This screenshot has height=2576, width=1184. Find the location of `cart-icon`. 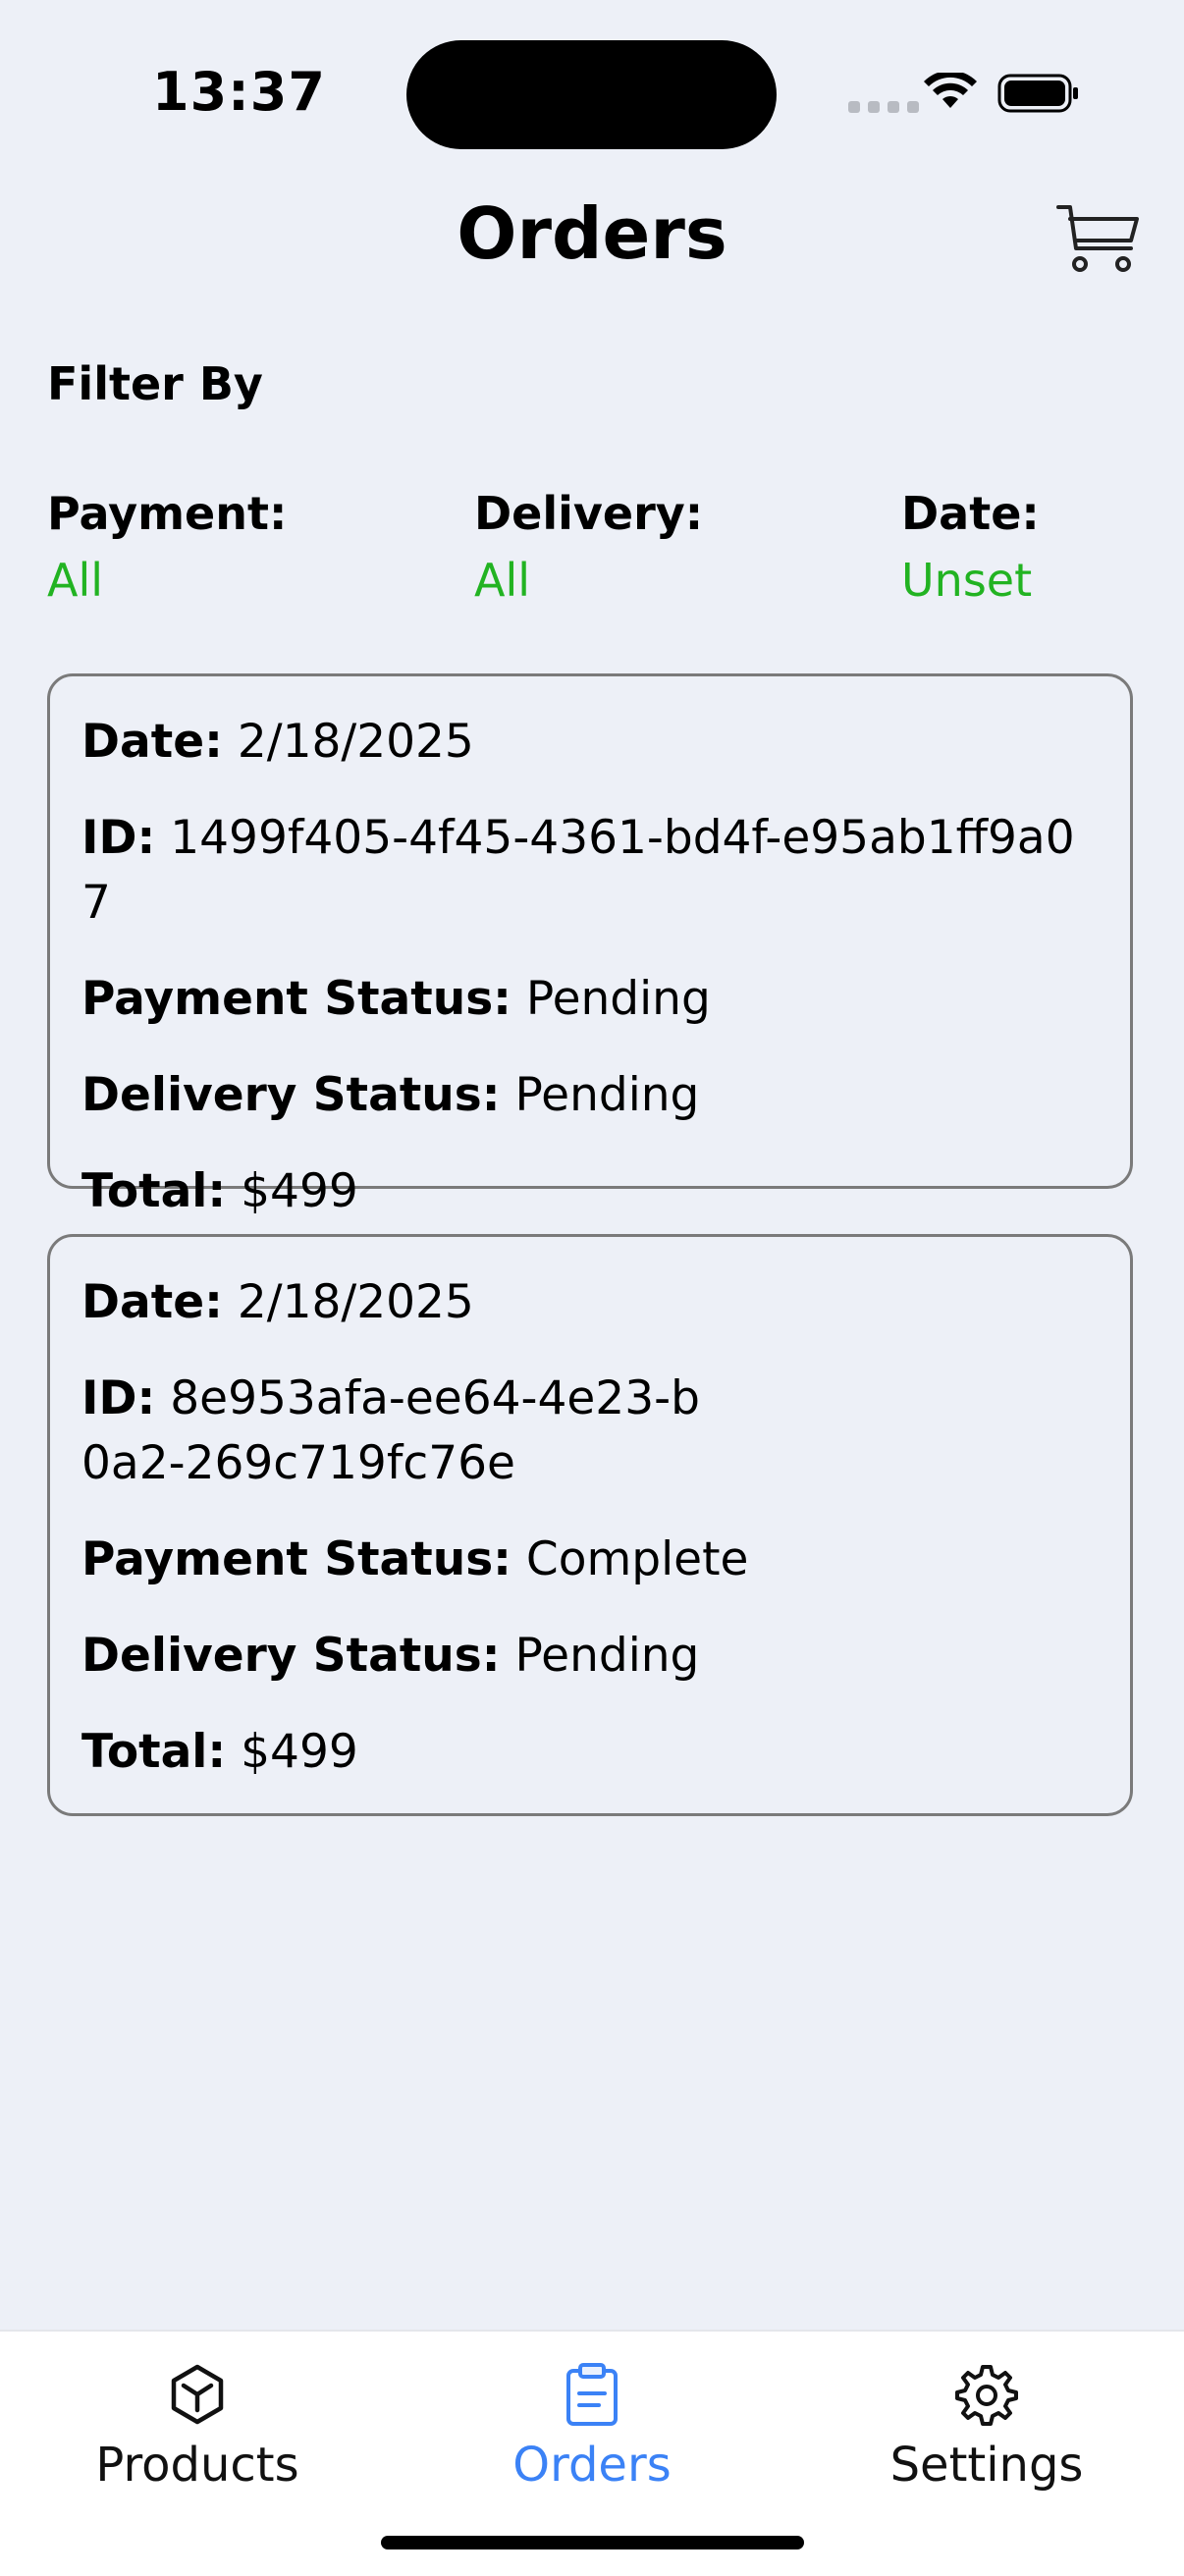

cart-icon is located at coordinates (1097, 238).